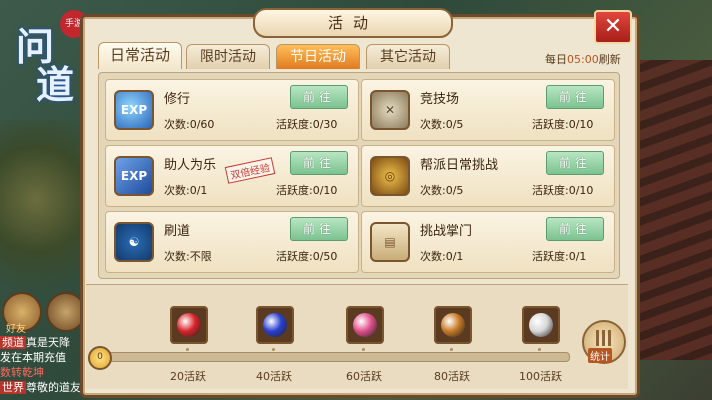 Image resolution: width=712 pixels, height=400 pixels. I want to click on activity-card: ✕ 竞技场 前往 次数:0/5 活跃度:0/10, so click(488, 110).